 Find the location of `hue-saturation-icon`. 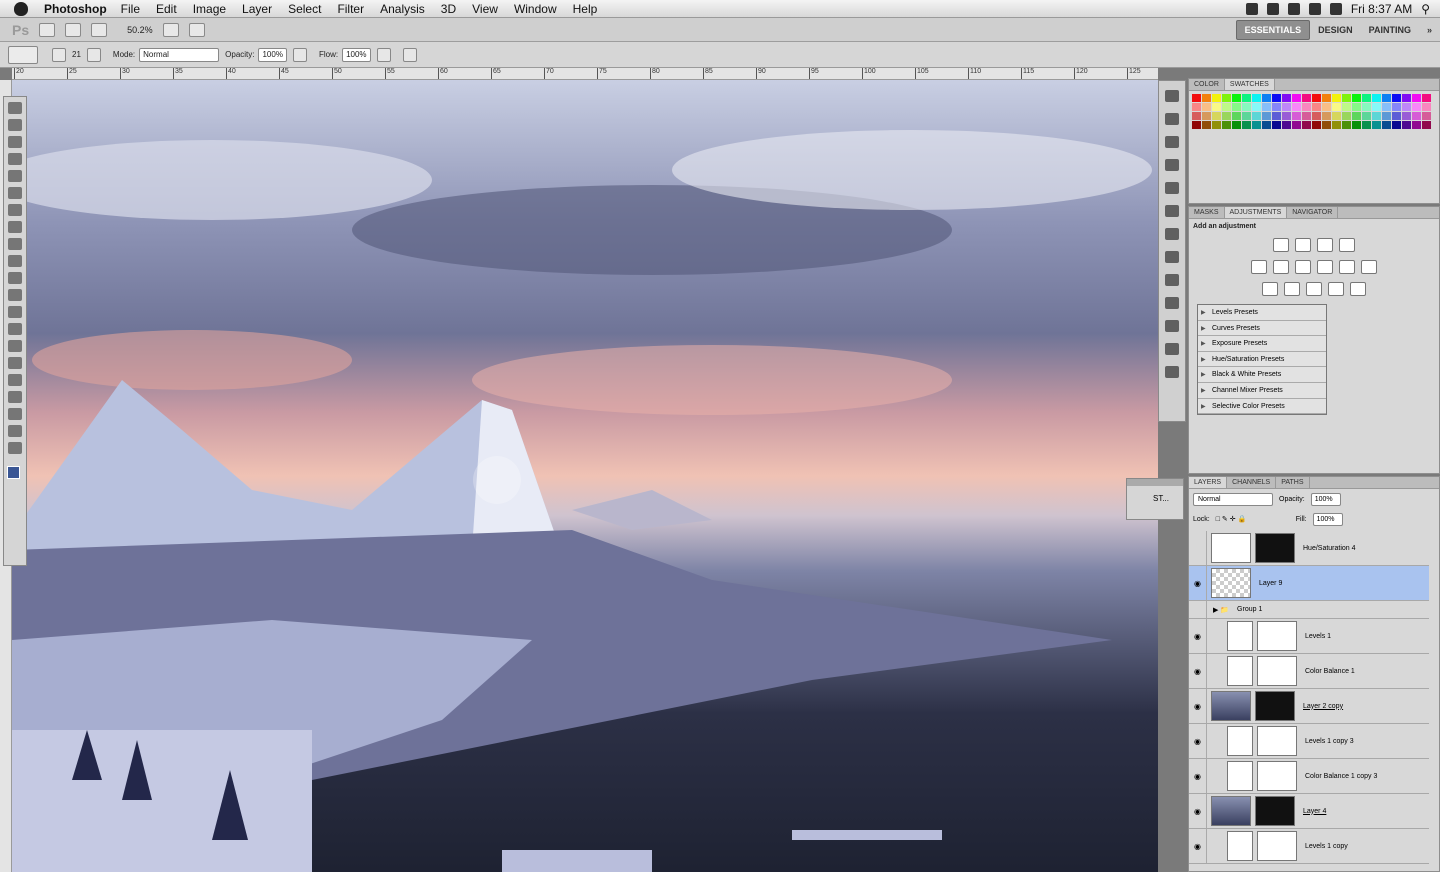

hue-saturation-icon is located at coordinates (1281, 267).